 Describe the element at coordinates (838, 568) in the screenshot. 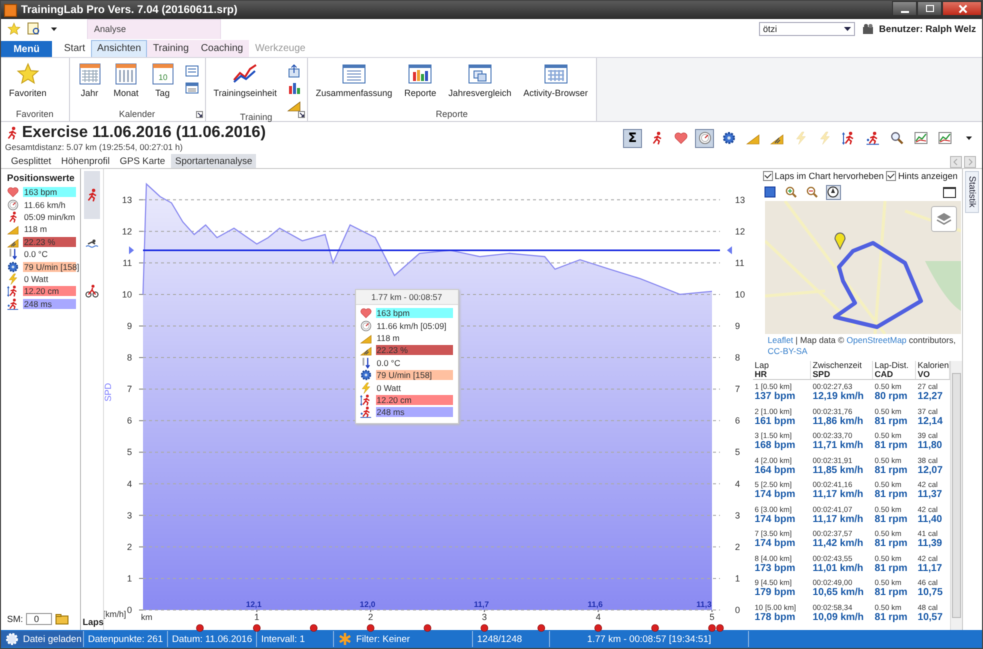

I see `table-cell-text: 11,01 km/h` at that location.